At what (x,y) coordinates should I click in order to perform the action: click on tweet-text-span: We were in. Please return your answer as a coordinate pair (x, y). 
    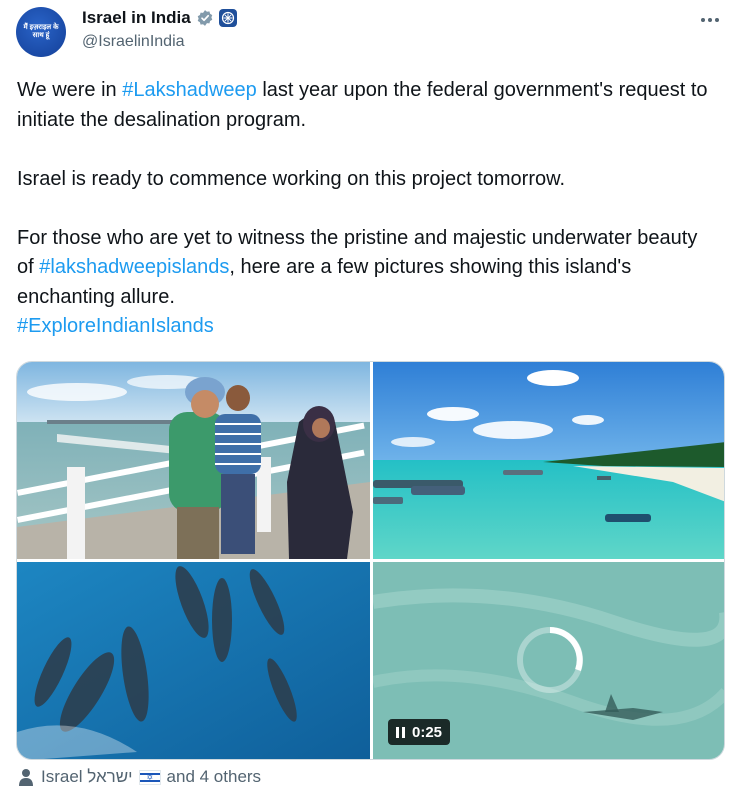
    Looking at the image, I should click on (70, 90).